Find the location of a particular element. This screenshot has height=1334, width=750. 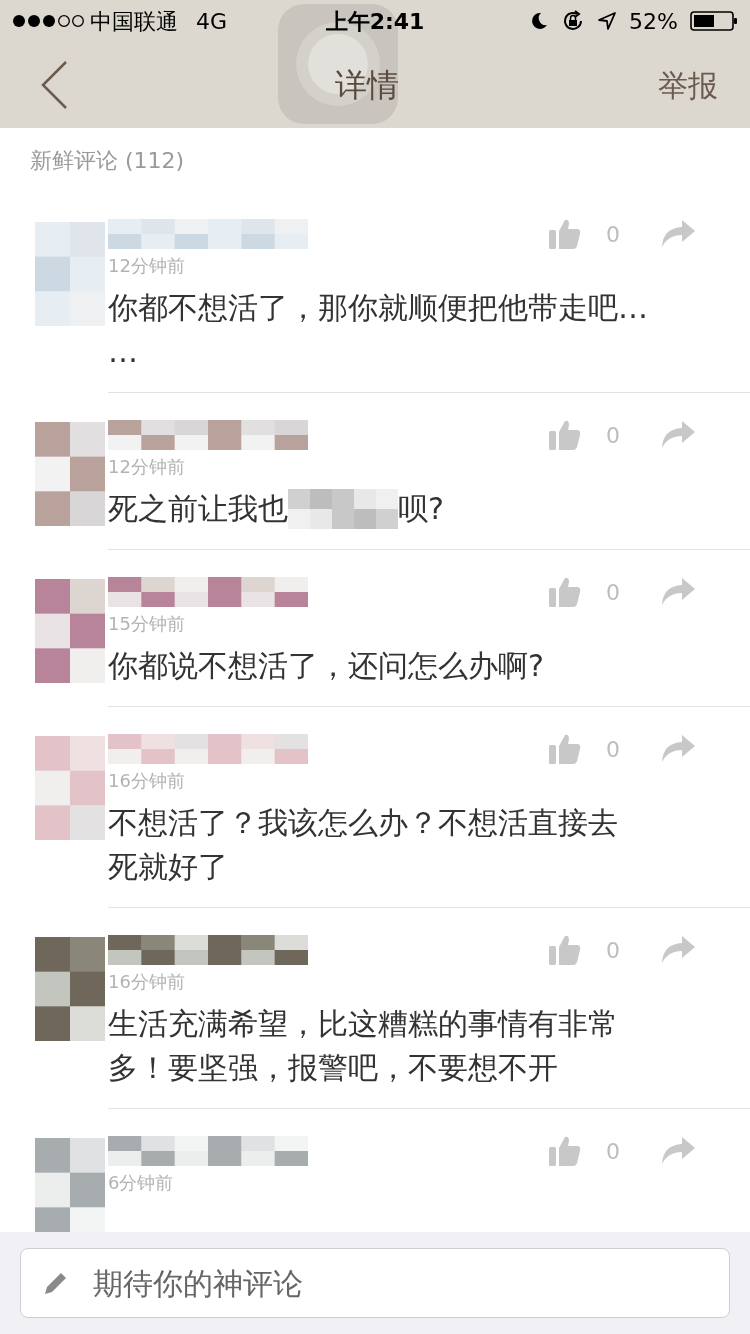

battery-icon is located at coordinates (714, 21).